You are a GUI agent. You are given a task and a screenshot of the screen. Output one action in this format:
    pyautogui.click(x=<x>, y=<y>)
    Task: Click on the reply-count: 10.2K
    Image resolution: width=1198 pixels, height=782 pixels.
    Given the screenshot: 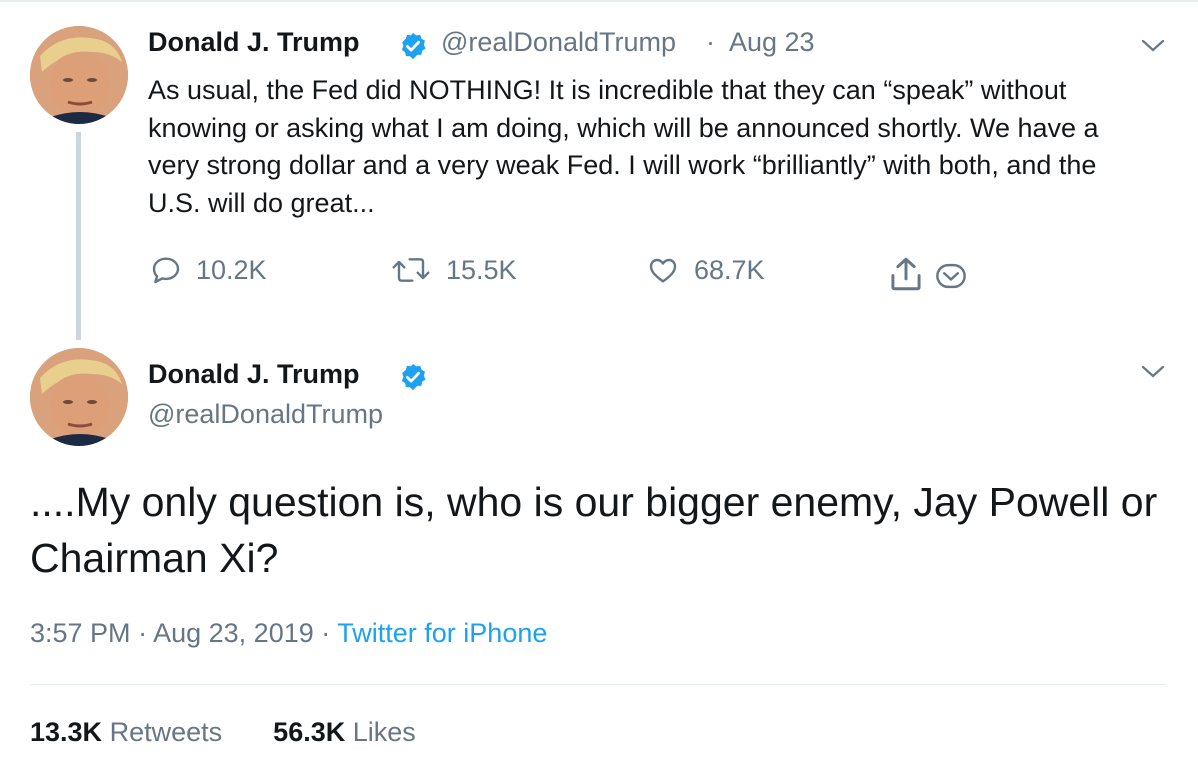 What is the action you would take?
    pyautogui.click(x=231, y=269)
    